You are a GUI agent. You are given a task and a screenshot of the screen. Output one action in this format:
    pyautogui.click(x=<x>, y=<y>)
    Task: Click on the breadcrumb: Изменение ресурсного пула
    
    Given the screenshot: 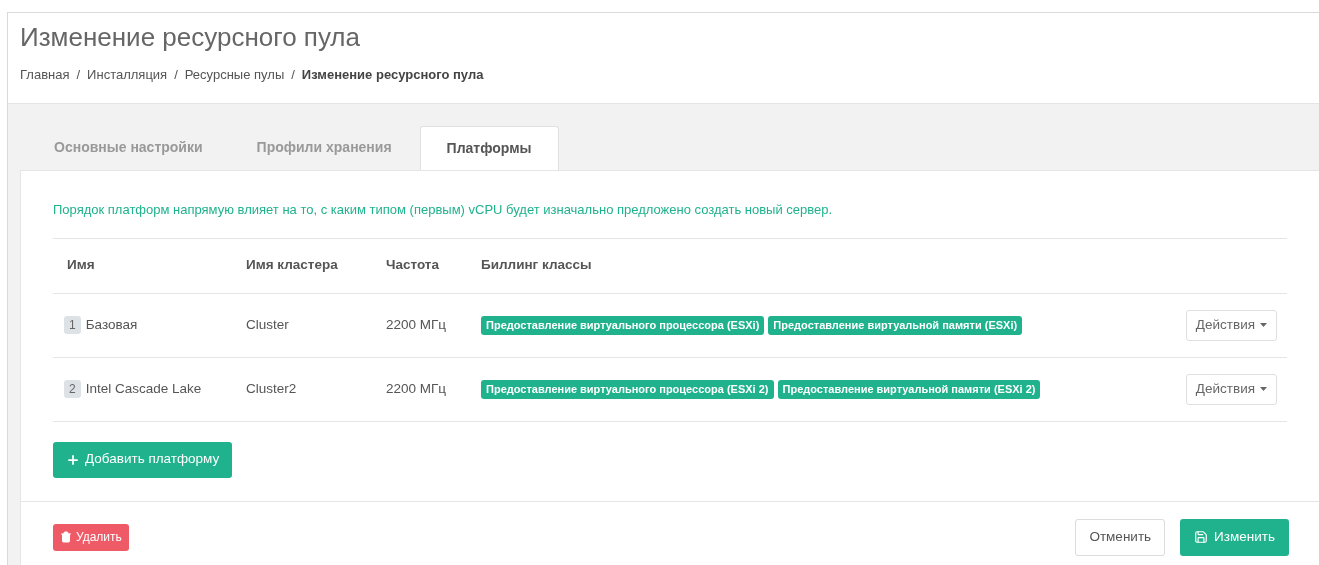 What is the action you would take?
    pyautogui.click(x=392, y=75)
    